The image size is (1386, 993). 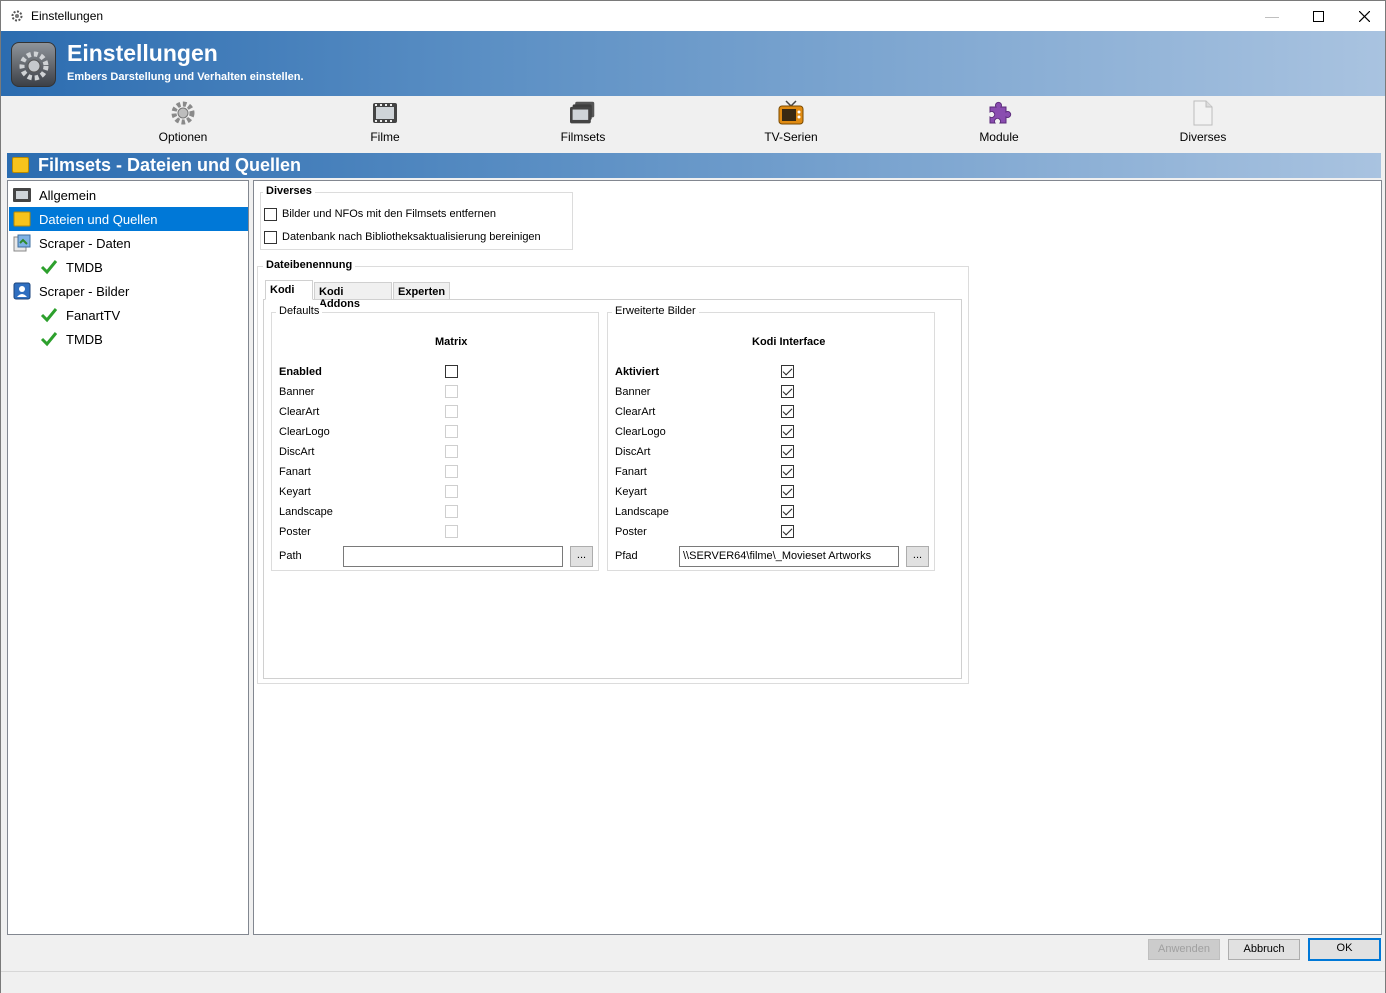 I want to click on tab-kodi-addons: Kodi Addons, so click(x=353, y=296).